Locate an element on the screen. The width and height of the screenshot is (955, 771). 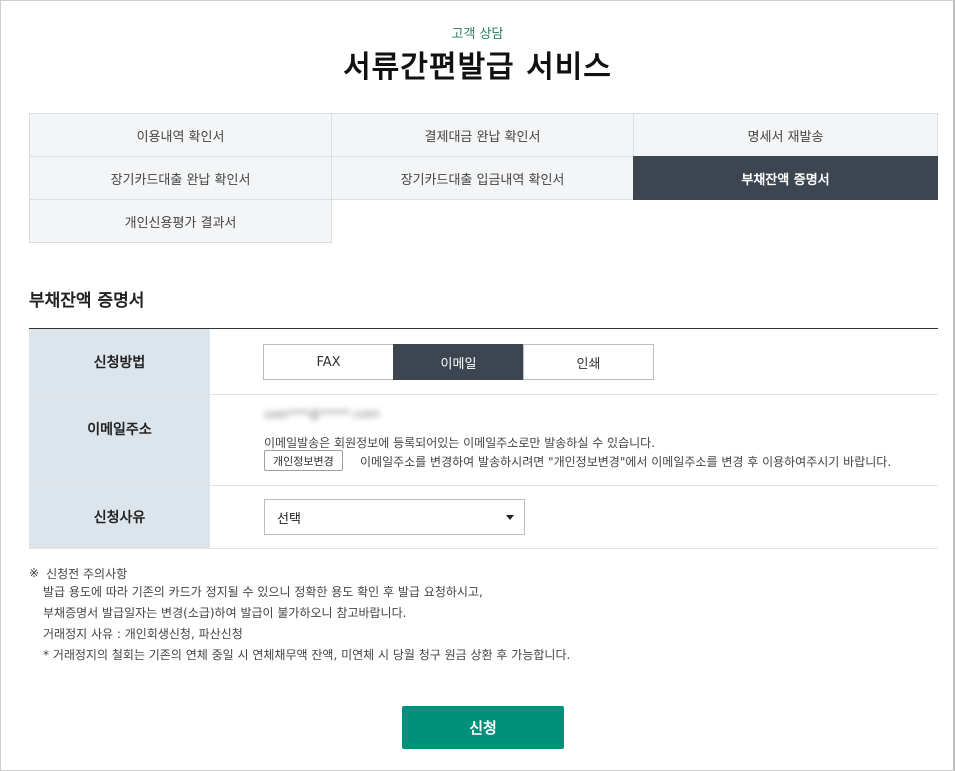
tab-statement-resend: 명세서 재발송 is located at coordinates (785, 135).